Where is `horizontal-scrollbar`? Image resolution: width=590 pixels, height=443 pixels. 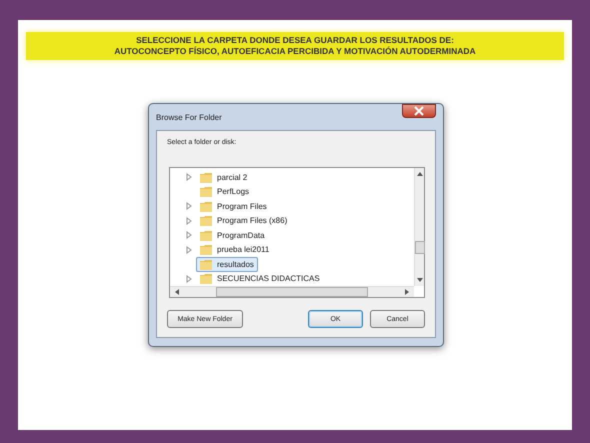
horizontal-scrollbar is located at coordinates (292, 291).